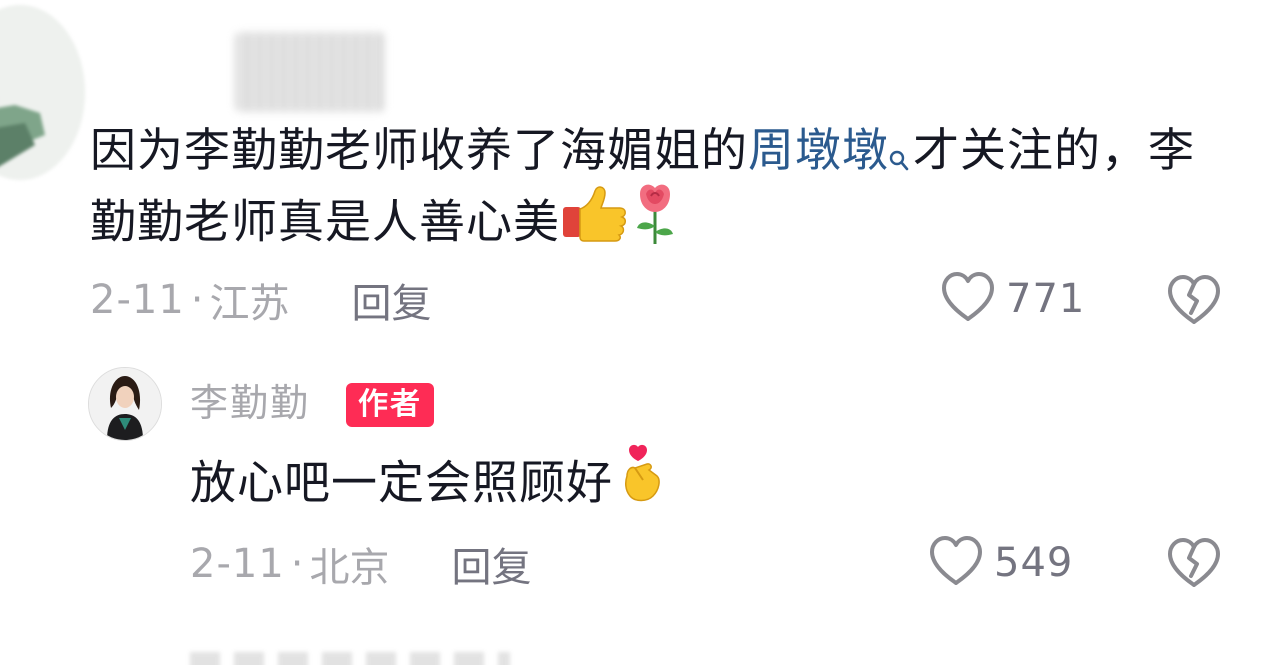 The height and width of the screenshot is (665, 1280). Describe the element at coordinates (492, 564) in the screenshot. I see `reply-reply-button: 回复` at that location.